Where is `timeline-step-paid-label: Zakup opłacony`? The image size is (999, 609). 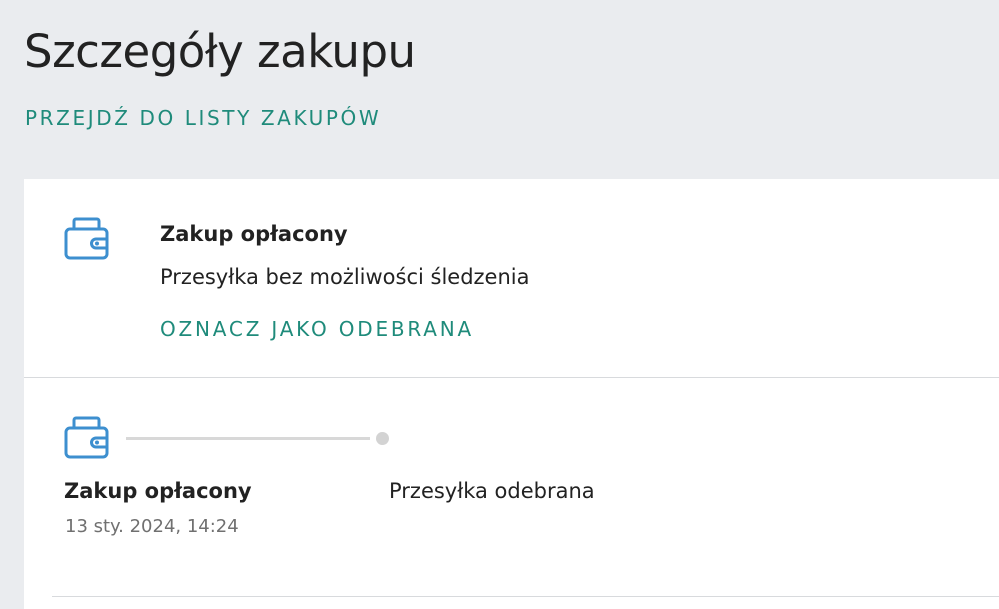
timeline-step-paid-label: Zakup opłacony is located at coordinates (158, 491).